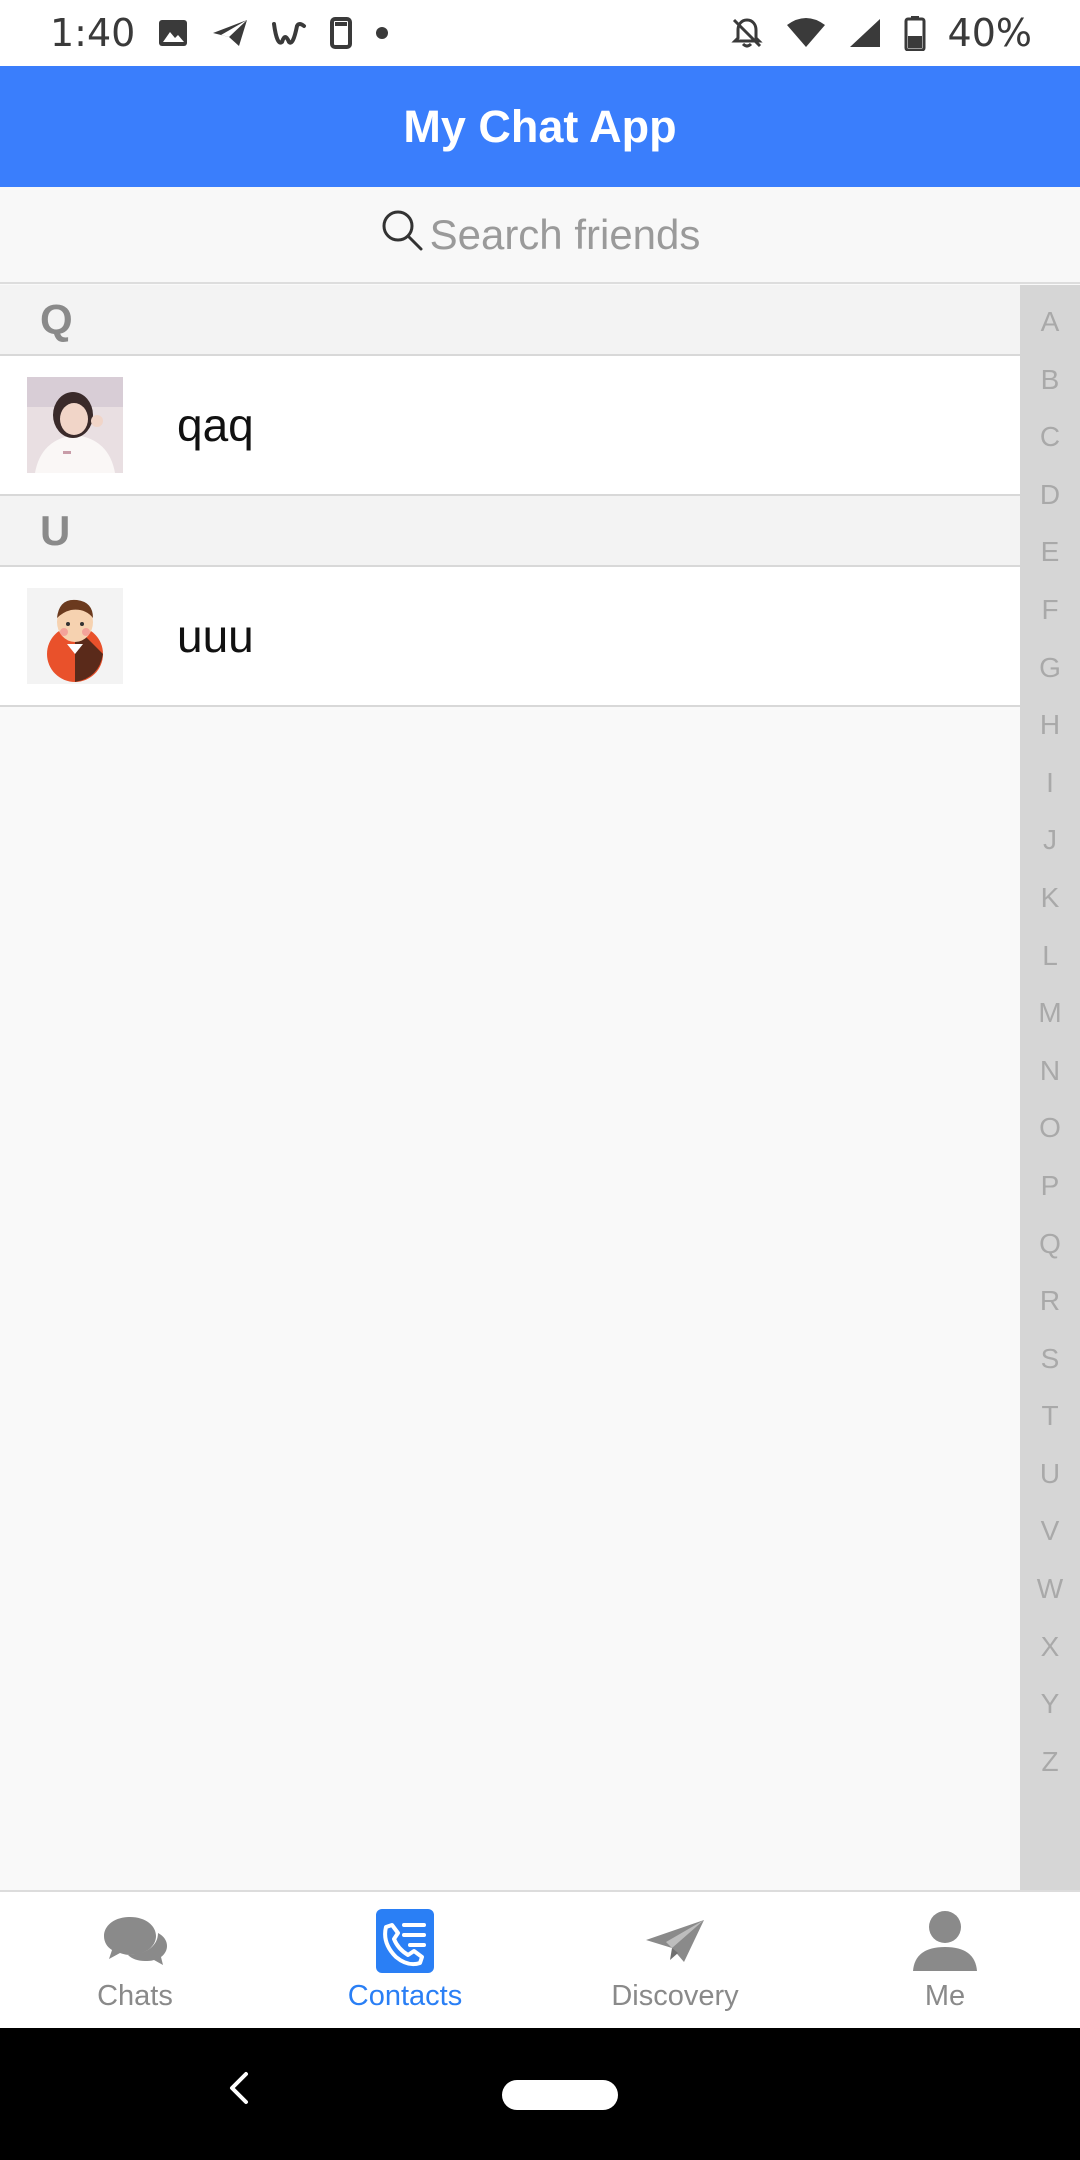  Describe the element at coordinates (1050, 671) in the screenshot. I see `index-letter-g: G` at that location.